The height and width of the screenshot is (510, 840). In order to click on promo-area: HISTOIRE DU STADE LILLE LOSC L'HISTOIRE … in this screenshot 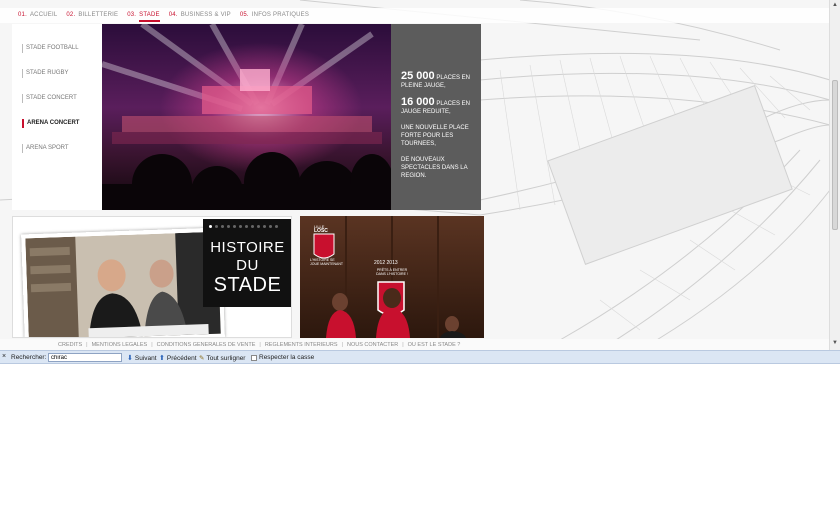, I will do `click(248, 277)`.